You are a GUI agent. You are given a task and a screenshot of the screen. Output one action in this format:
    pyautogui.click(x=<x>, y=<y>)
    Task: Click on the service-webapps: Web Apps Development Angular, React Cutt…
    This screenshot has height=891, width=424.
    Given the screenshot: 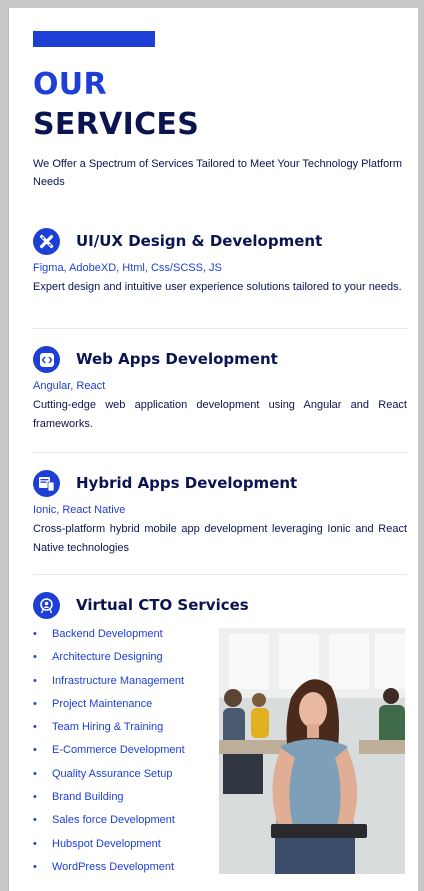 What is the action you would take?
    pyautogui.click(x=220, y=388)
    